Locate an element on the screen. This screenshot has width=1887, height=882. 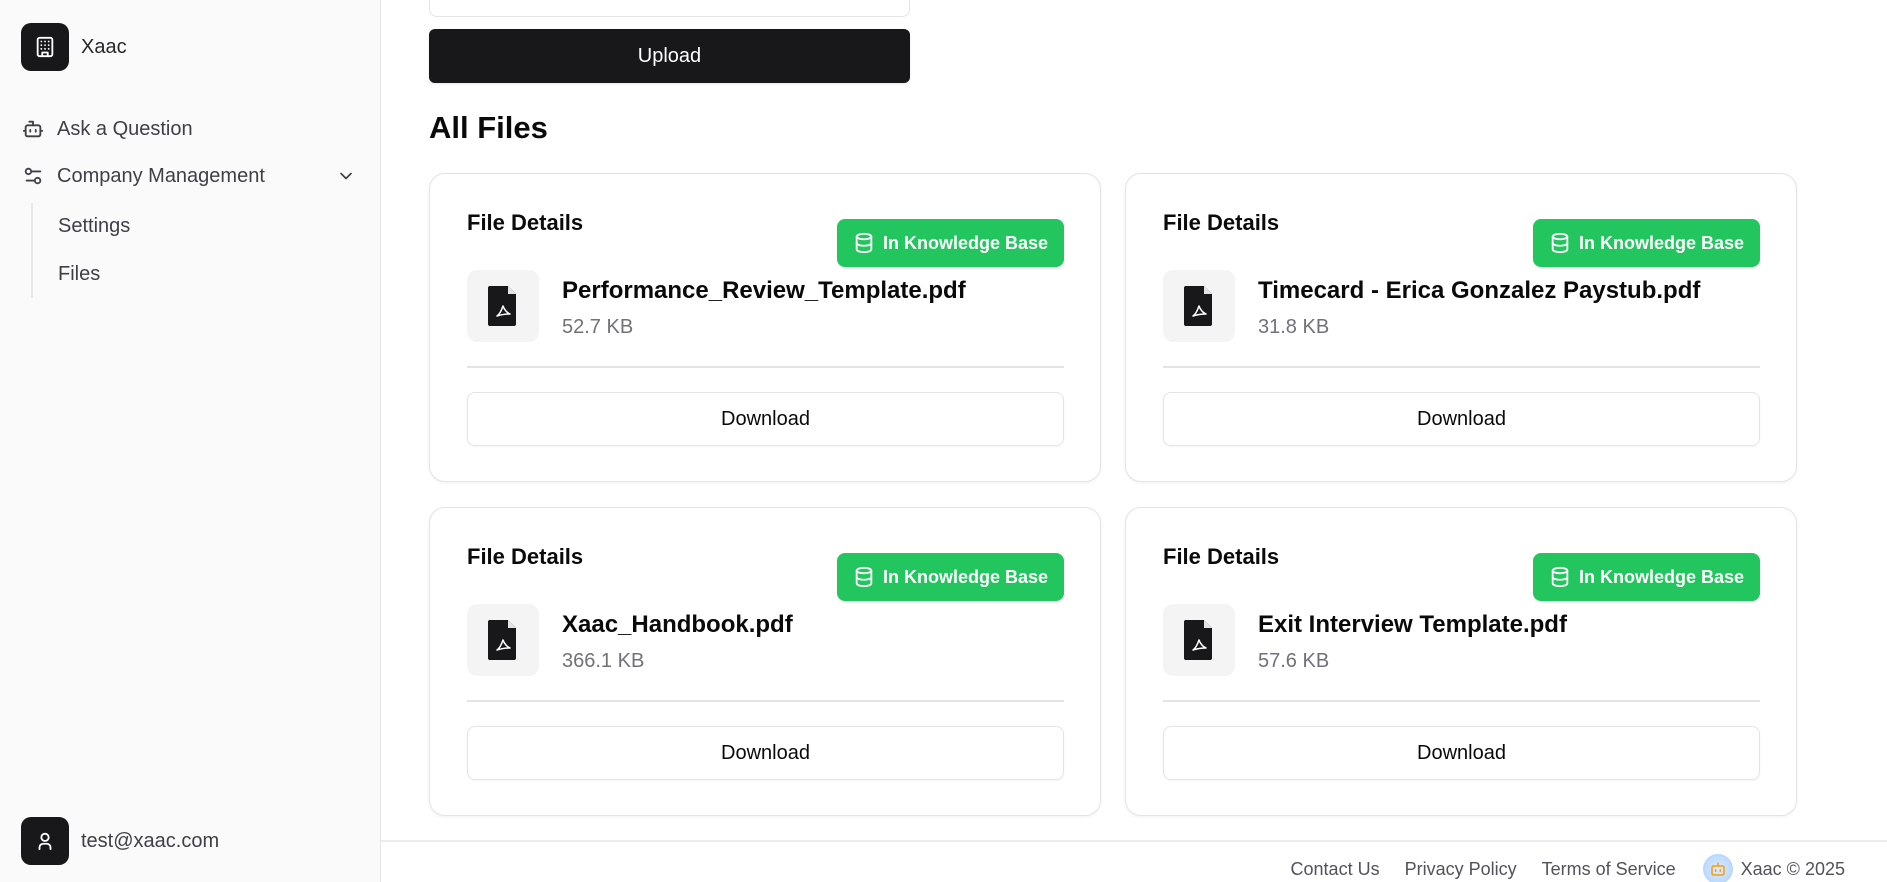
file-name: Performance_Review_Template.pdf is located at coordinates (764, 290).